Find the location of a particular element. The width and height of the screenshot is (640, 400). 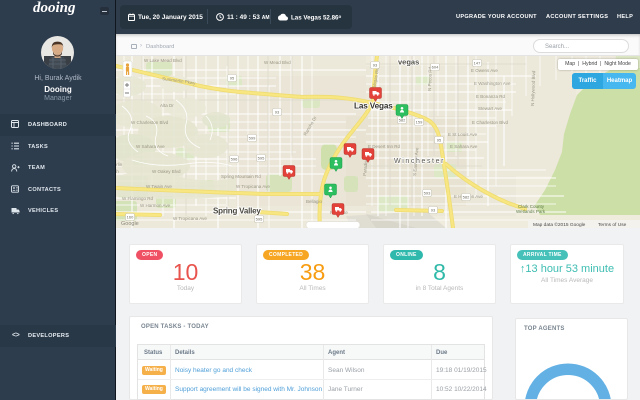

svg-text: 159 is located at coordinates (419, 122).